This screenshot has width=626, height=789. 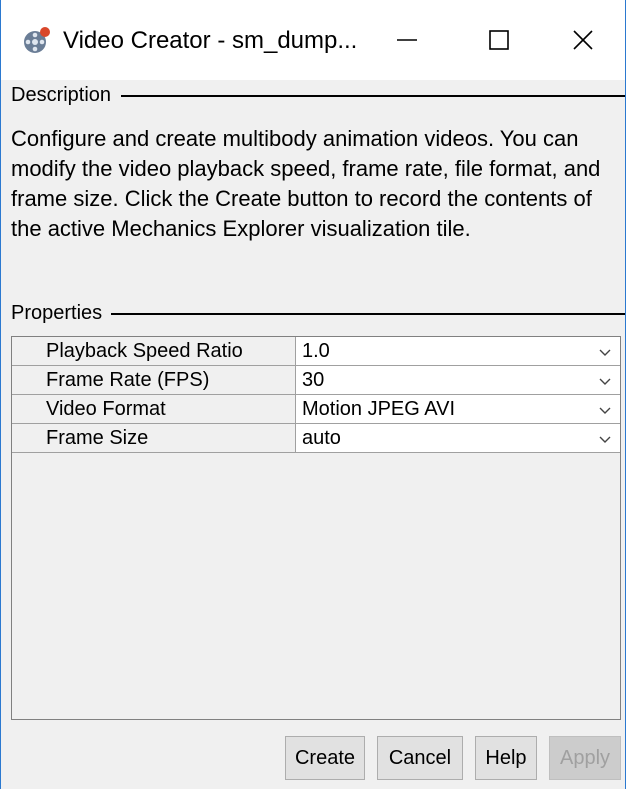 What do you see at coordinates (373, 96) in the screenshot?
I see `description-divider` at bounding box center [373, 96].